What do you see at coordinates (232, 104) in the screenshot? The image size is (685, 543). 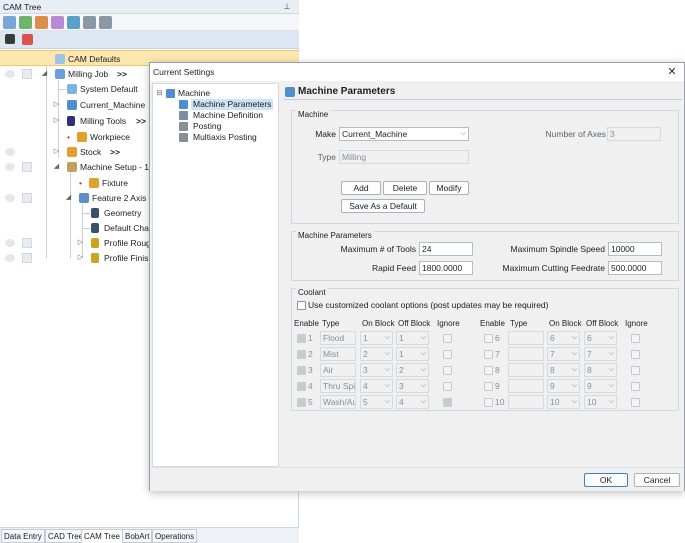 I see `nav-item-machine-parameters: Machine Parameters` at bounding box center [232, 104].